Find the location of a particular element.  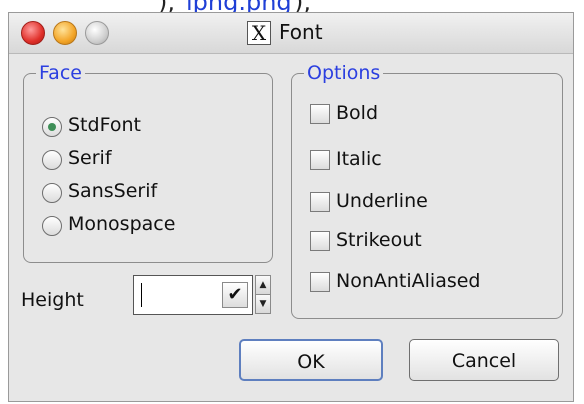

chevron-down-icon: ✔ is located at coordinates (235, 295).